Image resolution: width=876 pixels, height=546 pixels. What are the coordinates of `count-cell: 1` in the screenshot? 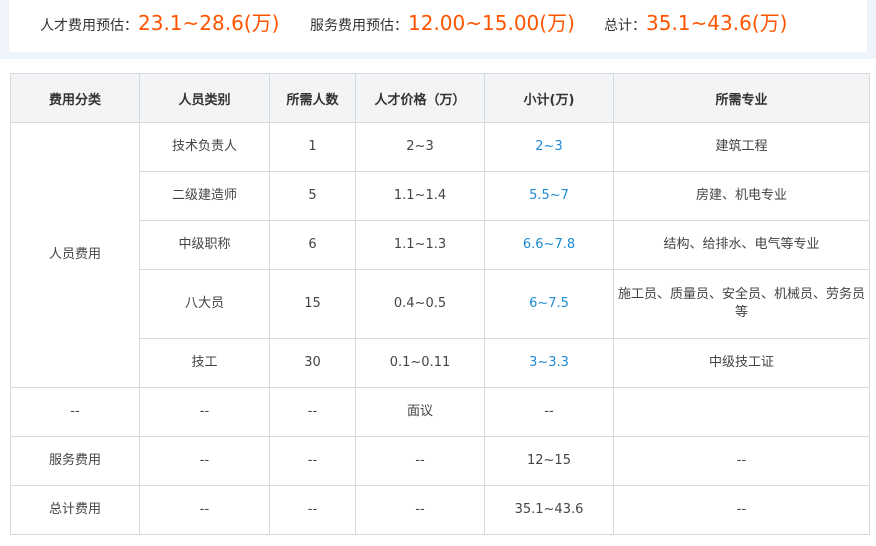 It's located at (312, 147).